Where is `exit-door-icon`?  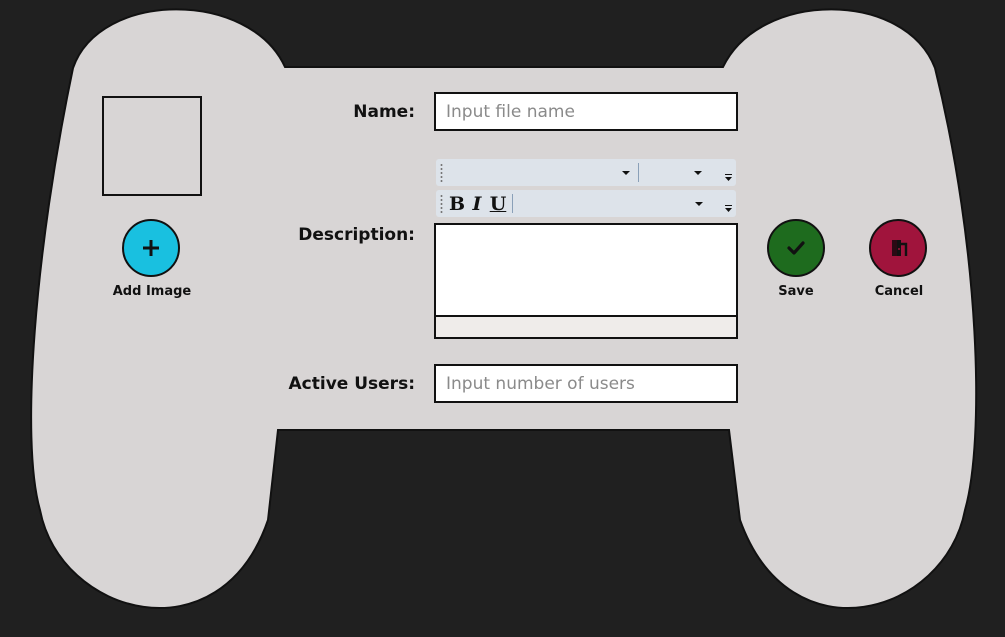
exit-door-icon is located at coordinates (900, 248).